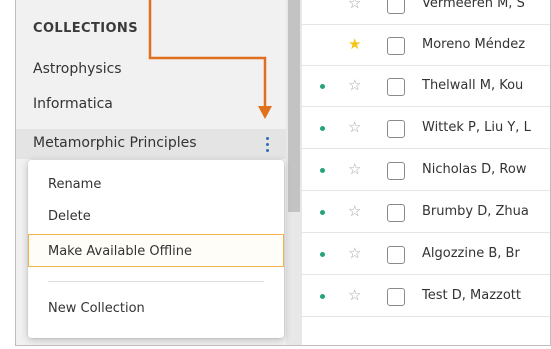  What do you see at coordinates (473, 5) in the screenshot?
I see `row-authors: Vermeeren M, S` at bounding box center [473, 5].